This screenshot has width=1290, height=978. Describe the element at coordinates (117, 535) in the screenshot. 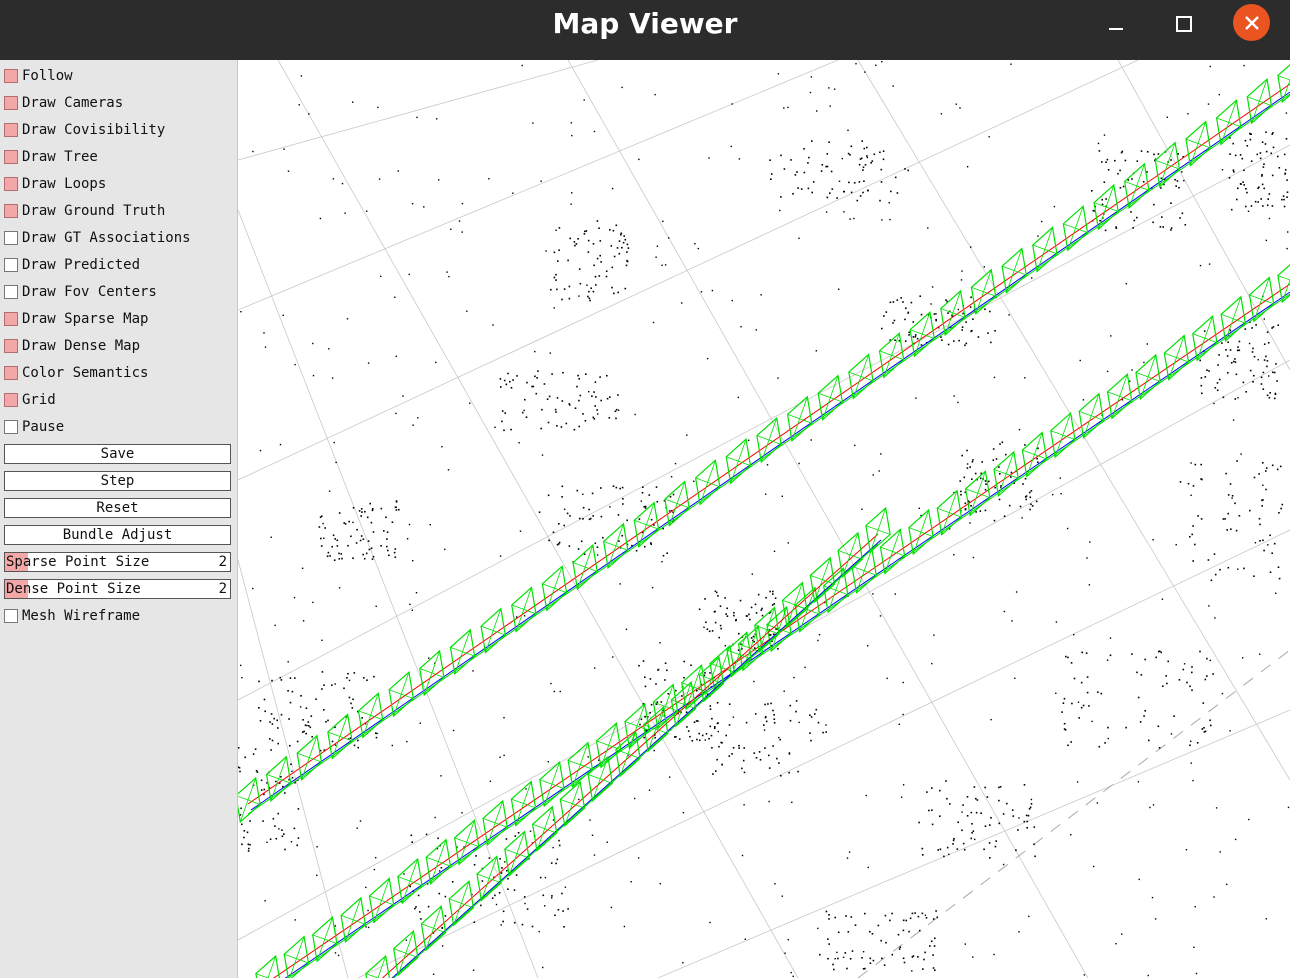

I see `bundle-adjust-button: Bundle Adjust` at that location.